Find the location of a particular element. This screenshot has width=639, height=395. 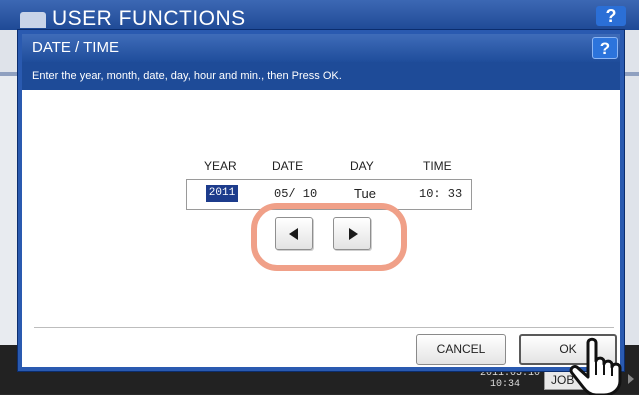

time-field: 10: 33 is located at coordinates (440, 194).